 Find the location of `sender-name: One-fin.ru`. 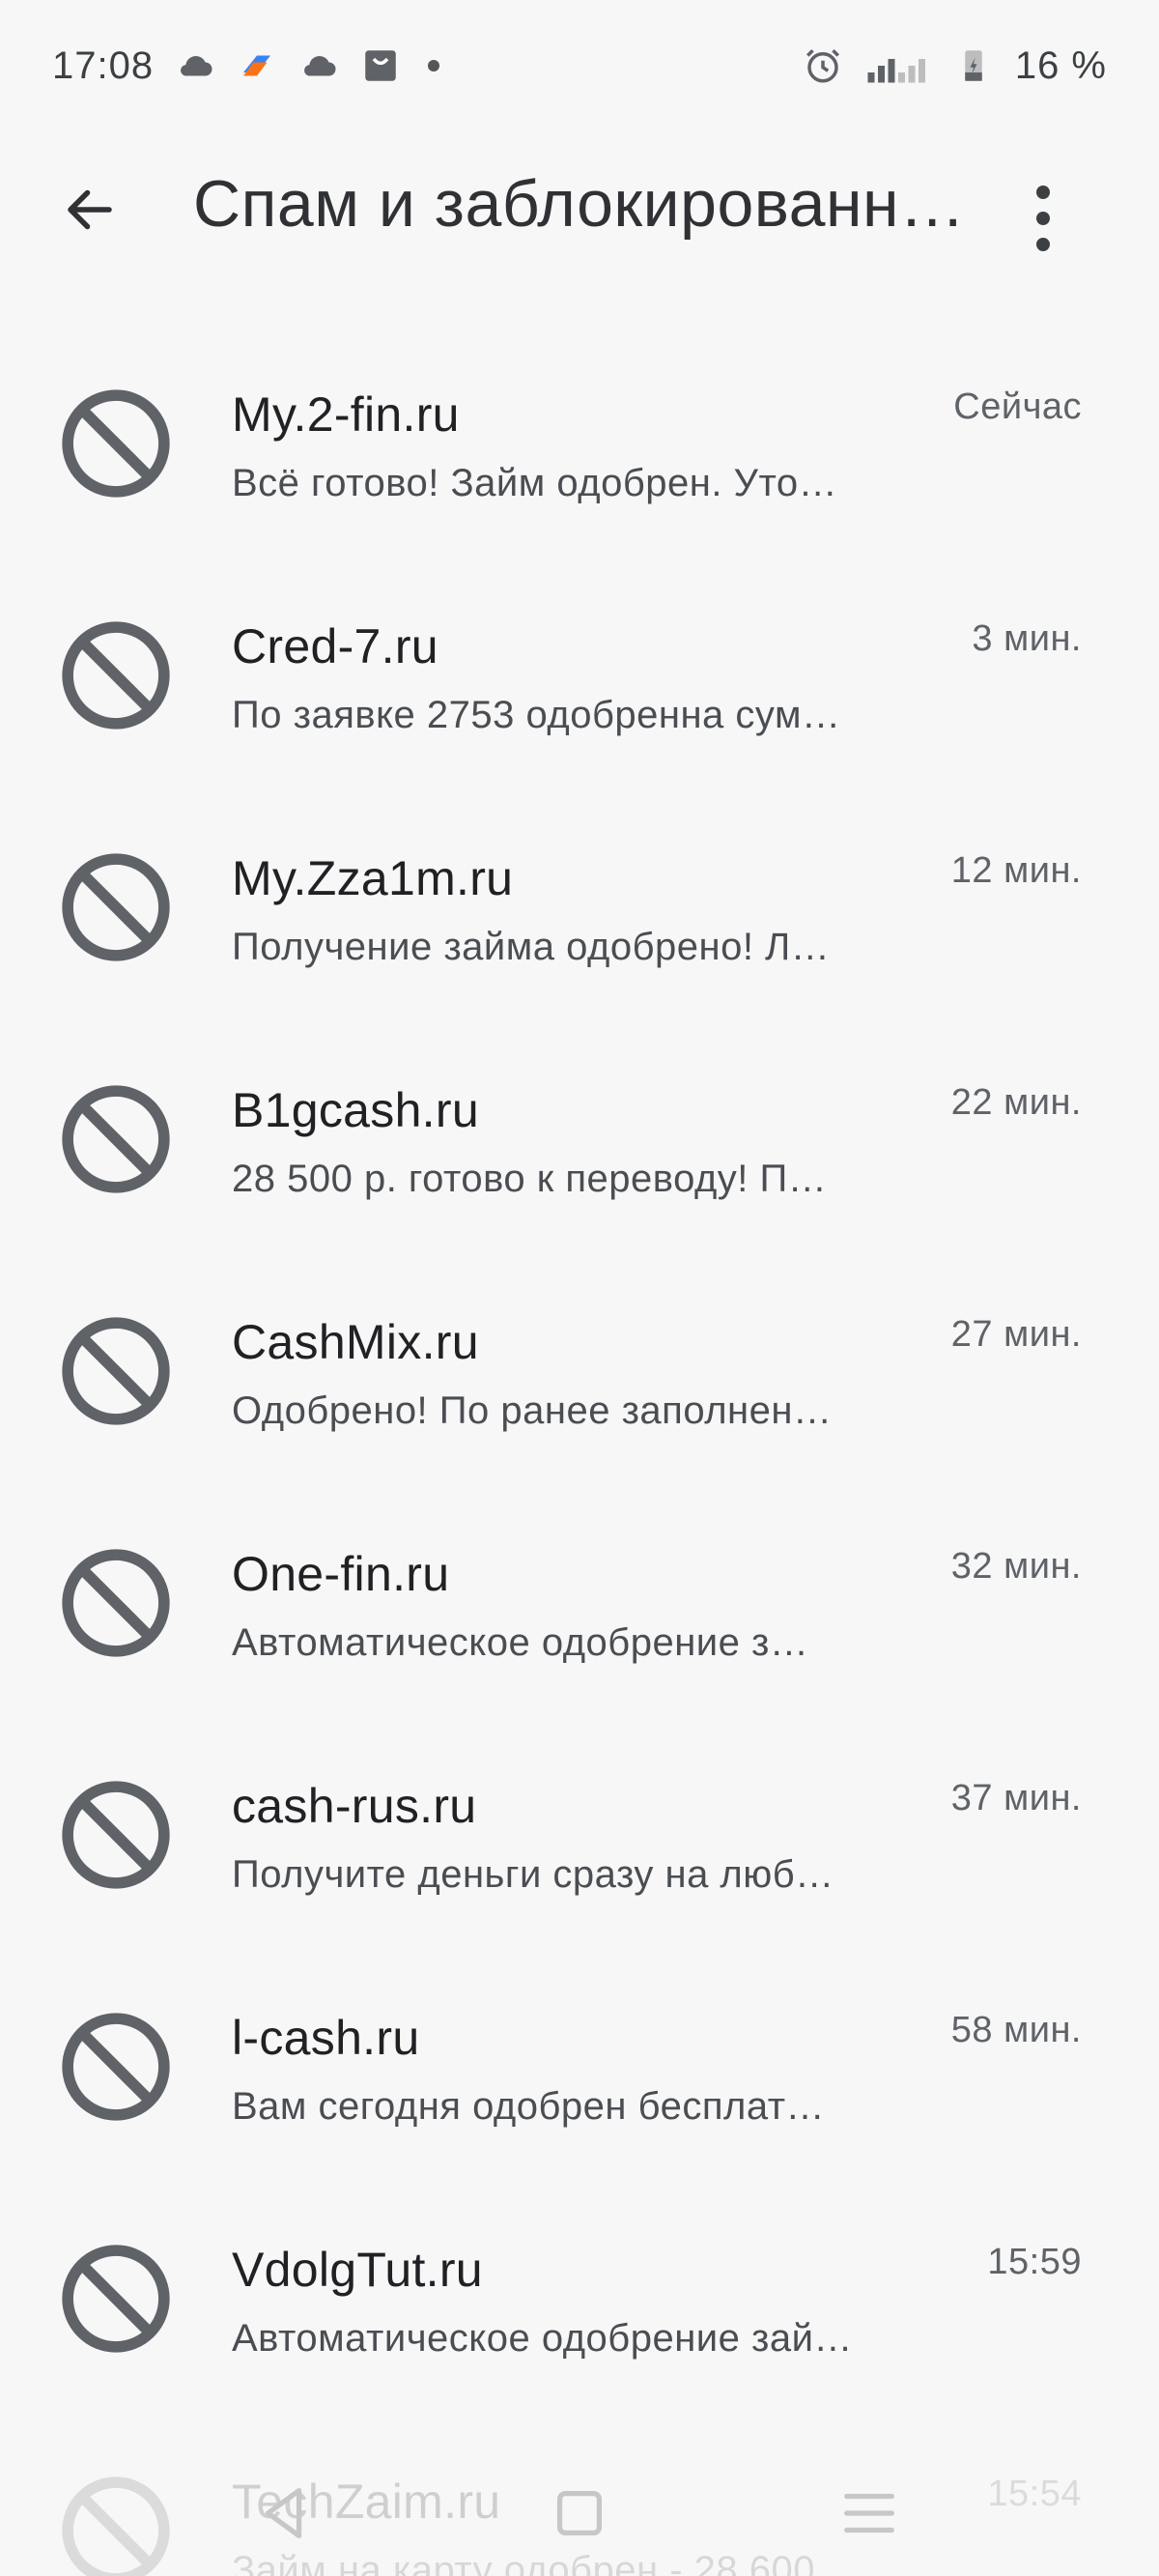

sender-name: One-fin.ru is located at coordinates (341, 1574).